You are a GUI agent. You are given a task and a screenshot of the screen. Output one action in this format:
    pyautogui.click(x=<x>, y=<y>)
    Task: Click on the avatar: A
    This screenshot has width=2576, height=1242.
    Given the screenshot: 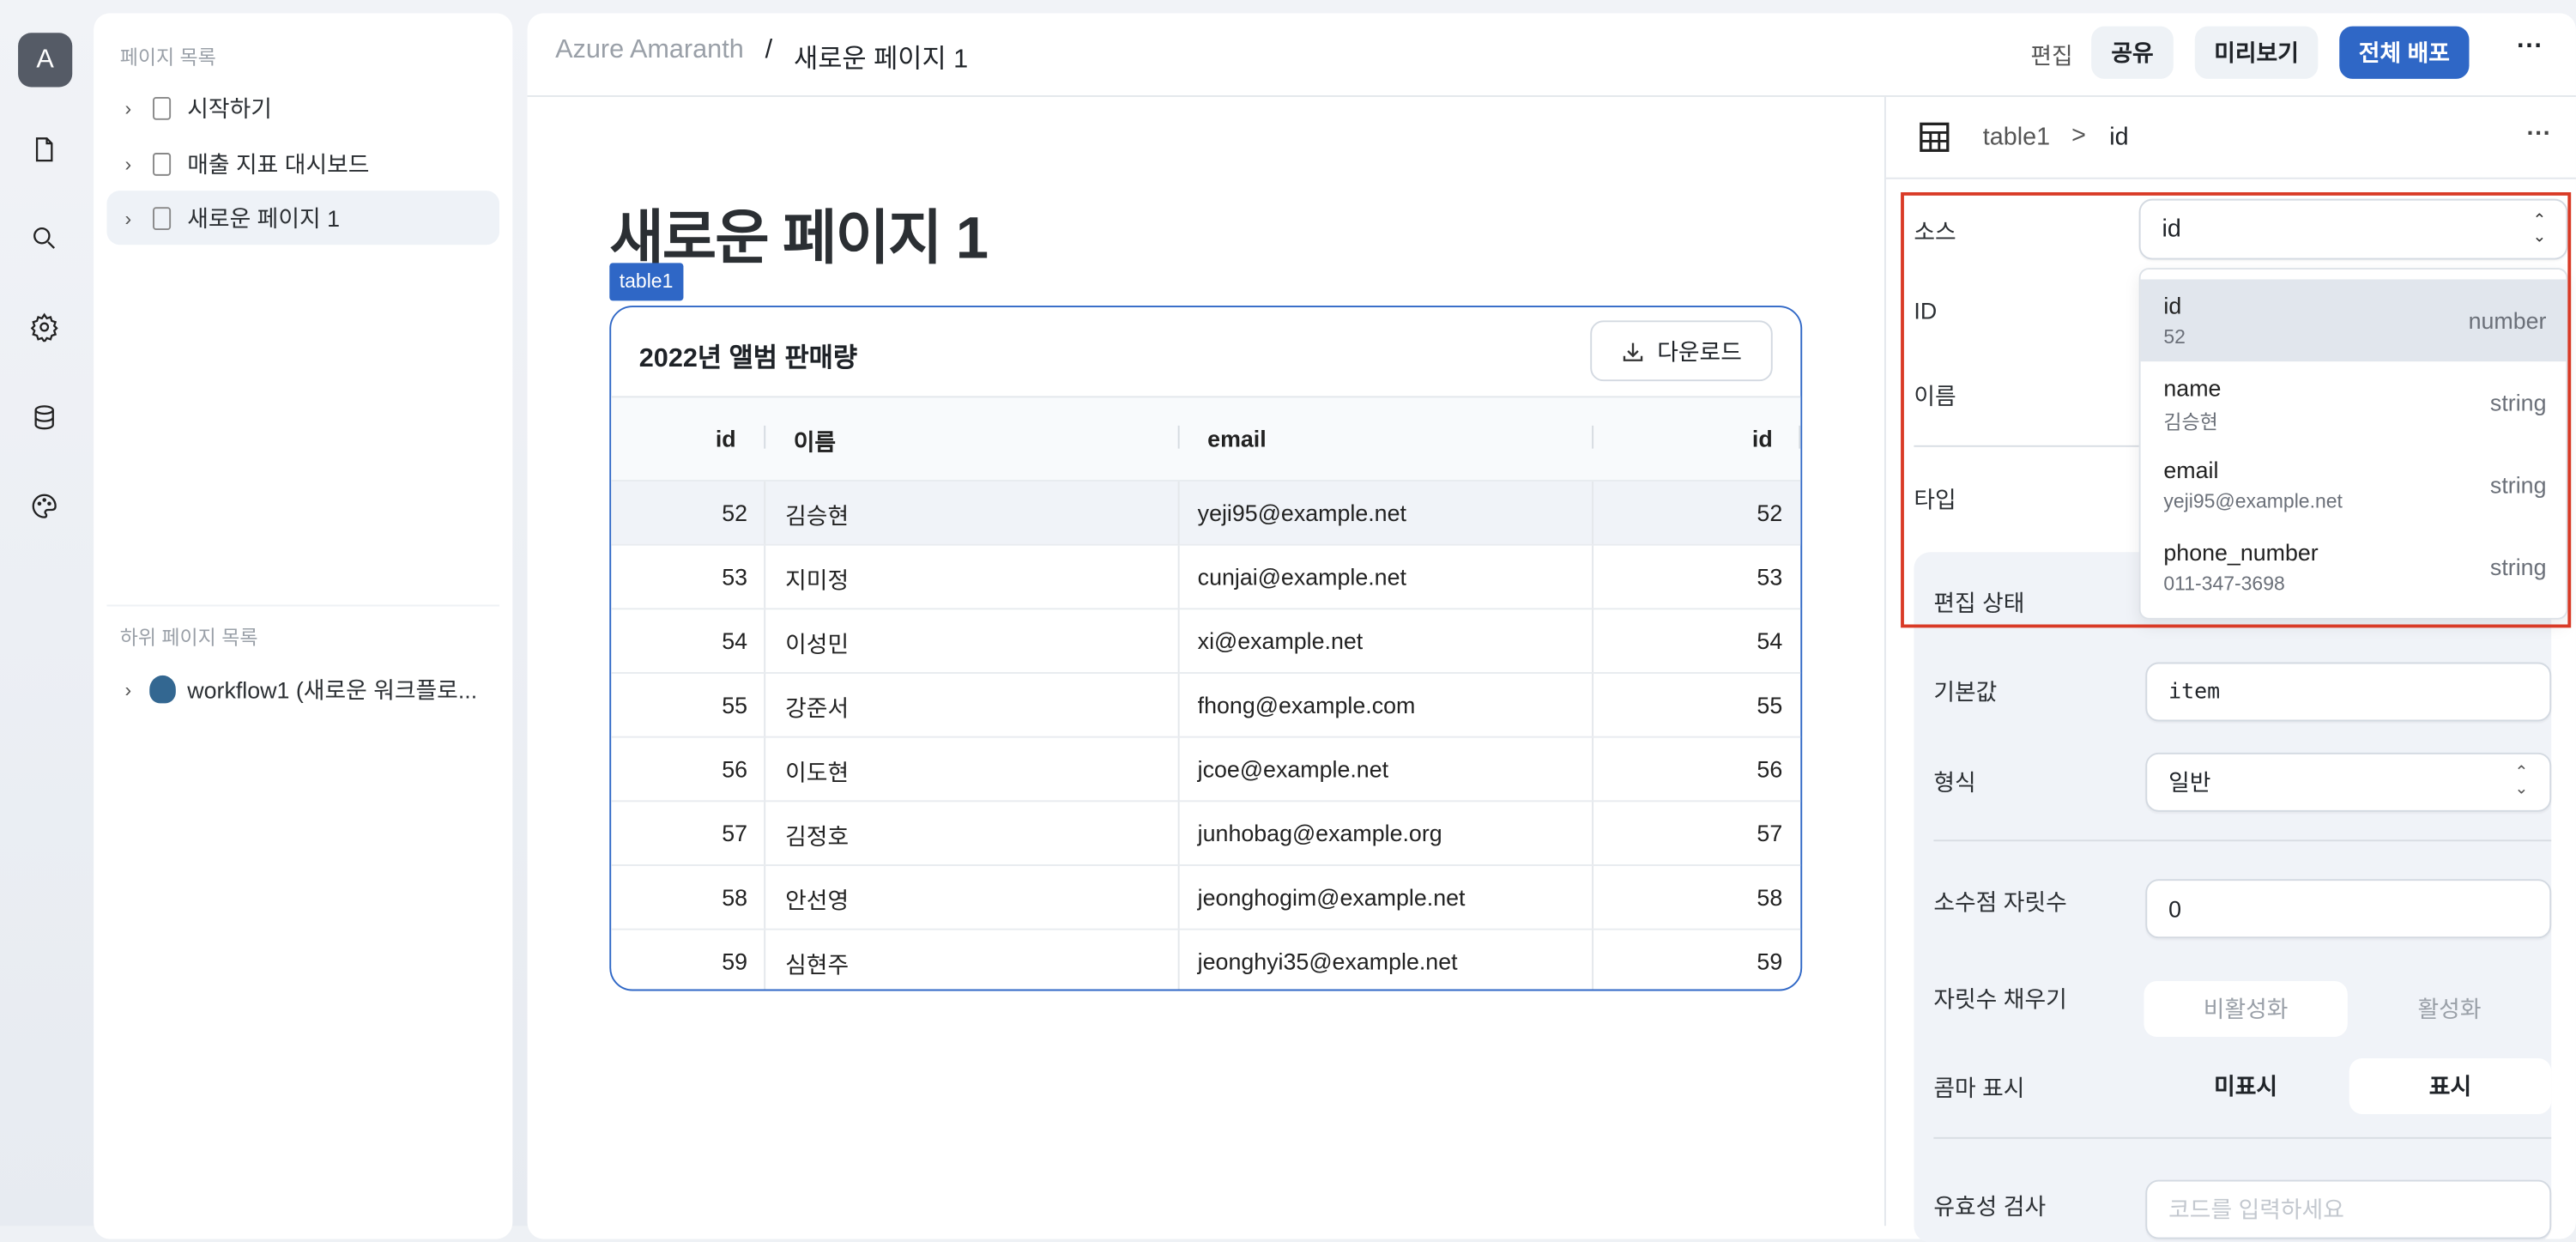 What is the action you would take?
    pyautogui.click(x=45, y=60)
    